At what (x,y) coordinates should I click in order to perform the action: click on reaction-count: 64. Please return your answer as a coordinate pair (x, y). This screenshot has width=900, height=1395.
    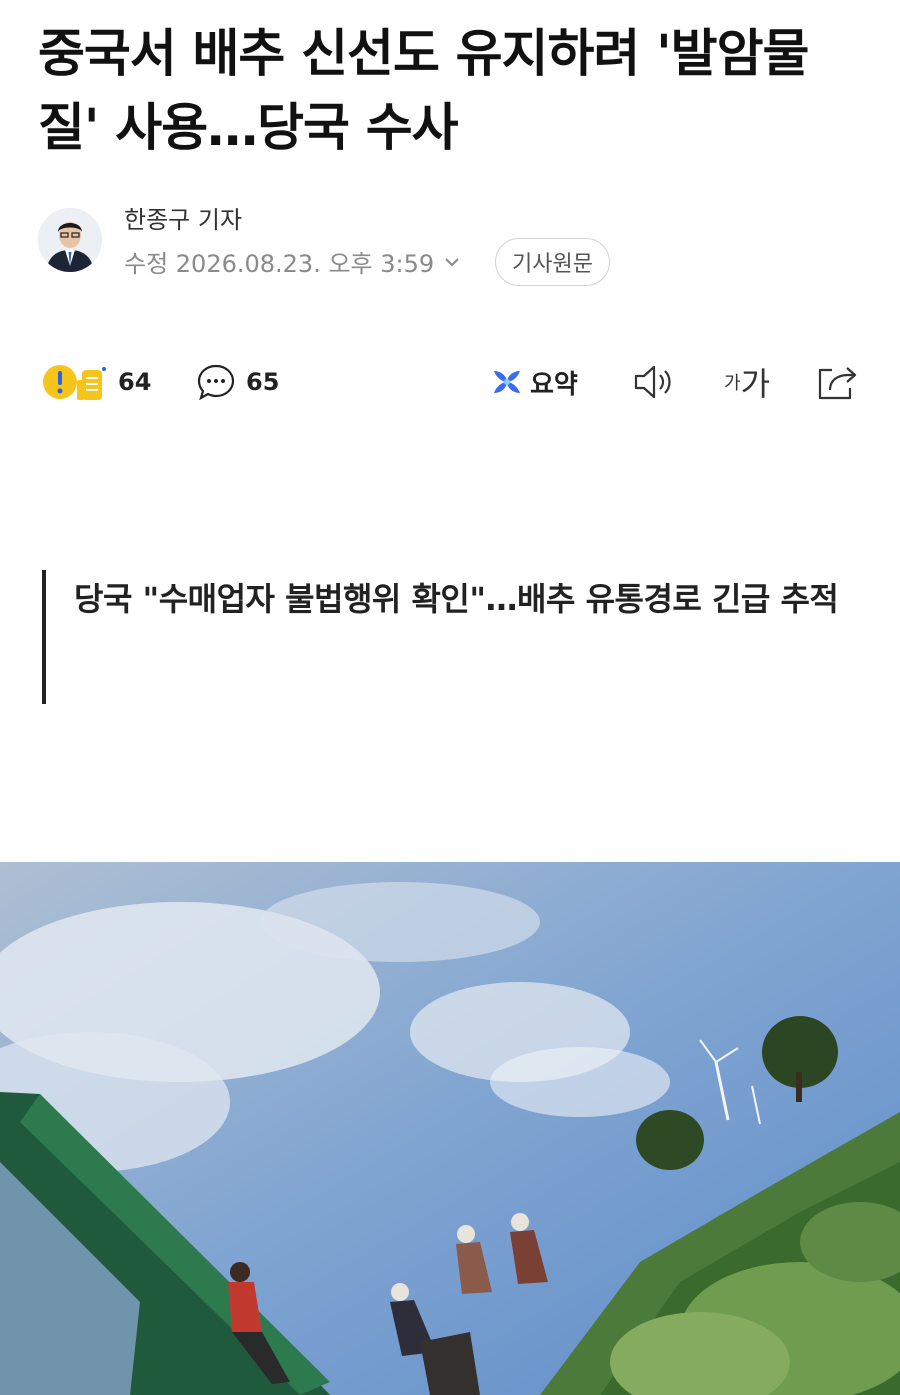
    Looking at the image, I should click on (135, 382).